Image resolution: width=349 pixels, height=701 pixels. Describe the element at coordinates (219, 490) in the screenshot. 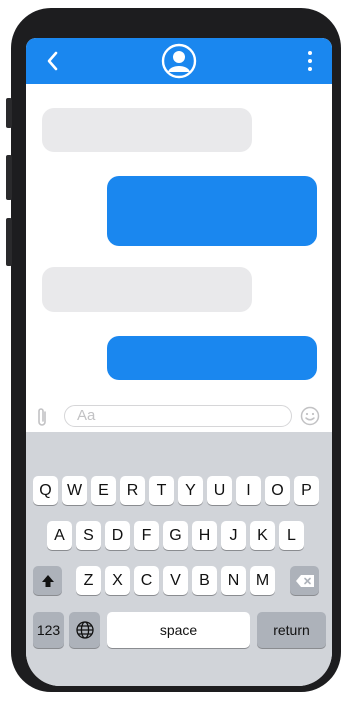

I see `key-u: U` at that location.